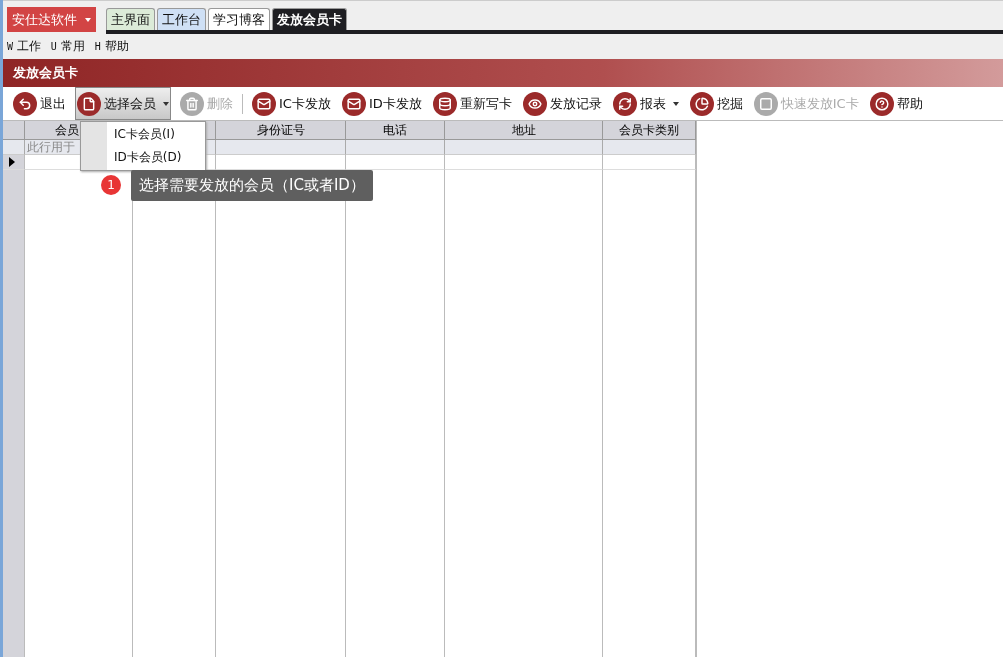  What do you see at coordinates (252, 185) in the screenshot?
I see `hint-tooltip: 选择需要发放的会员（IC或者ID）` at bounding box center [252, 185].